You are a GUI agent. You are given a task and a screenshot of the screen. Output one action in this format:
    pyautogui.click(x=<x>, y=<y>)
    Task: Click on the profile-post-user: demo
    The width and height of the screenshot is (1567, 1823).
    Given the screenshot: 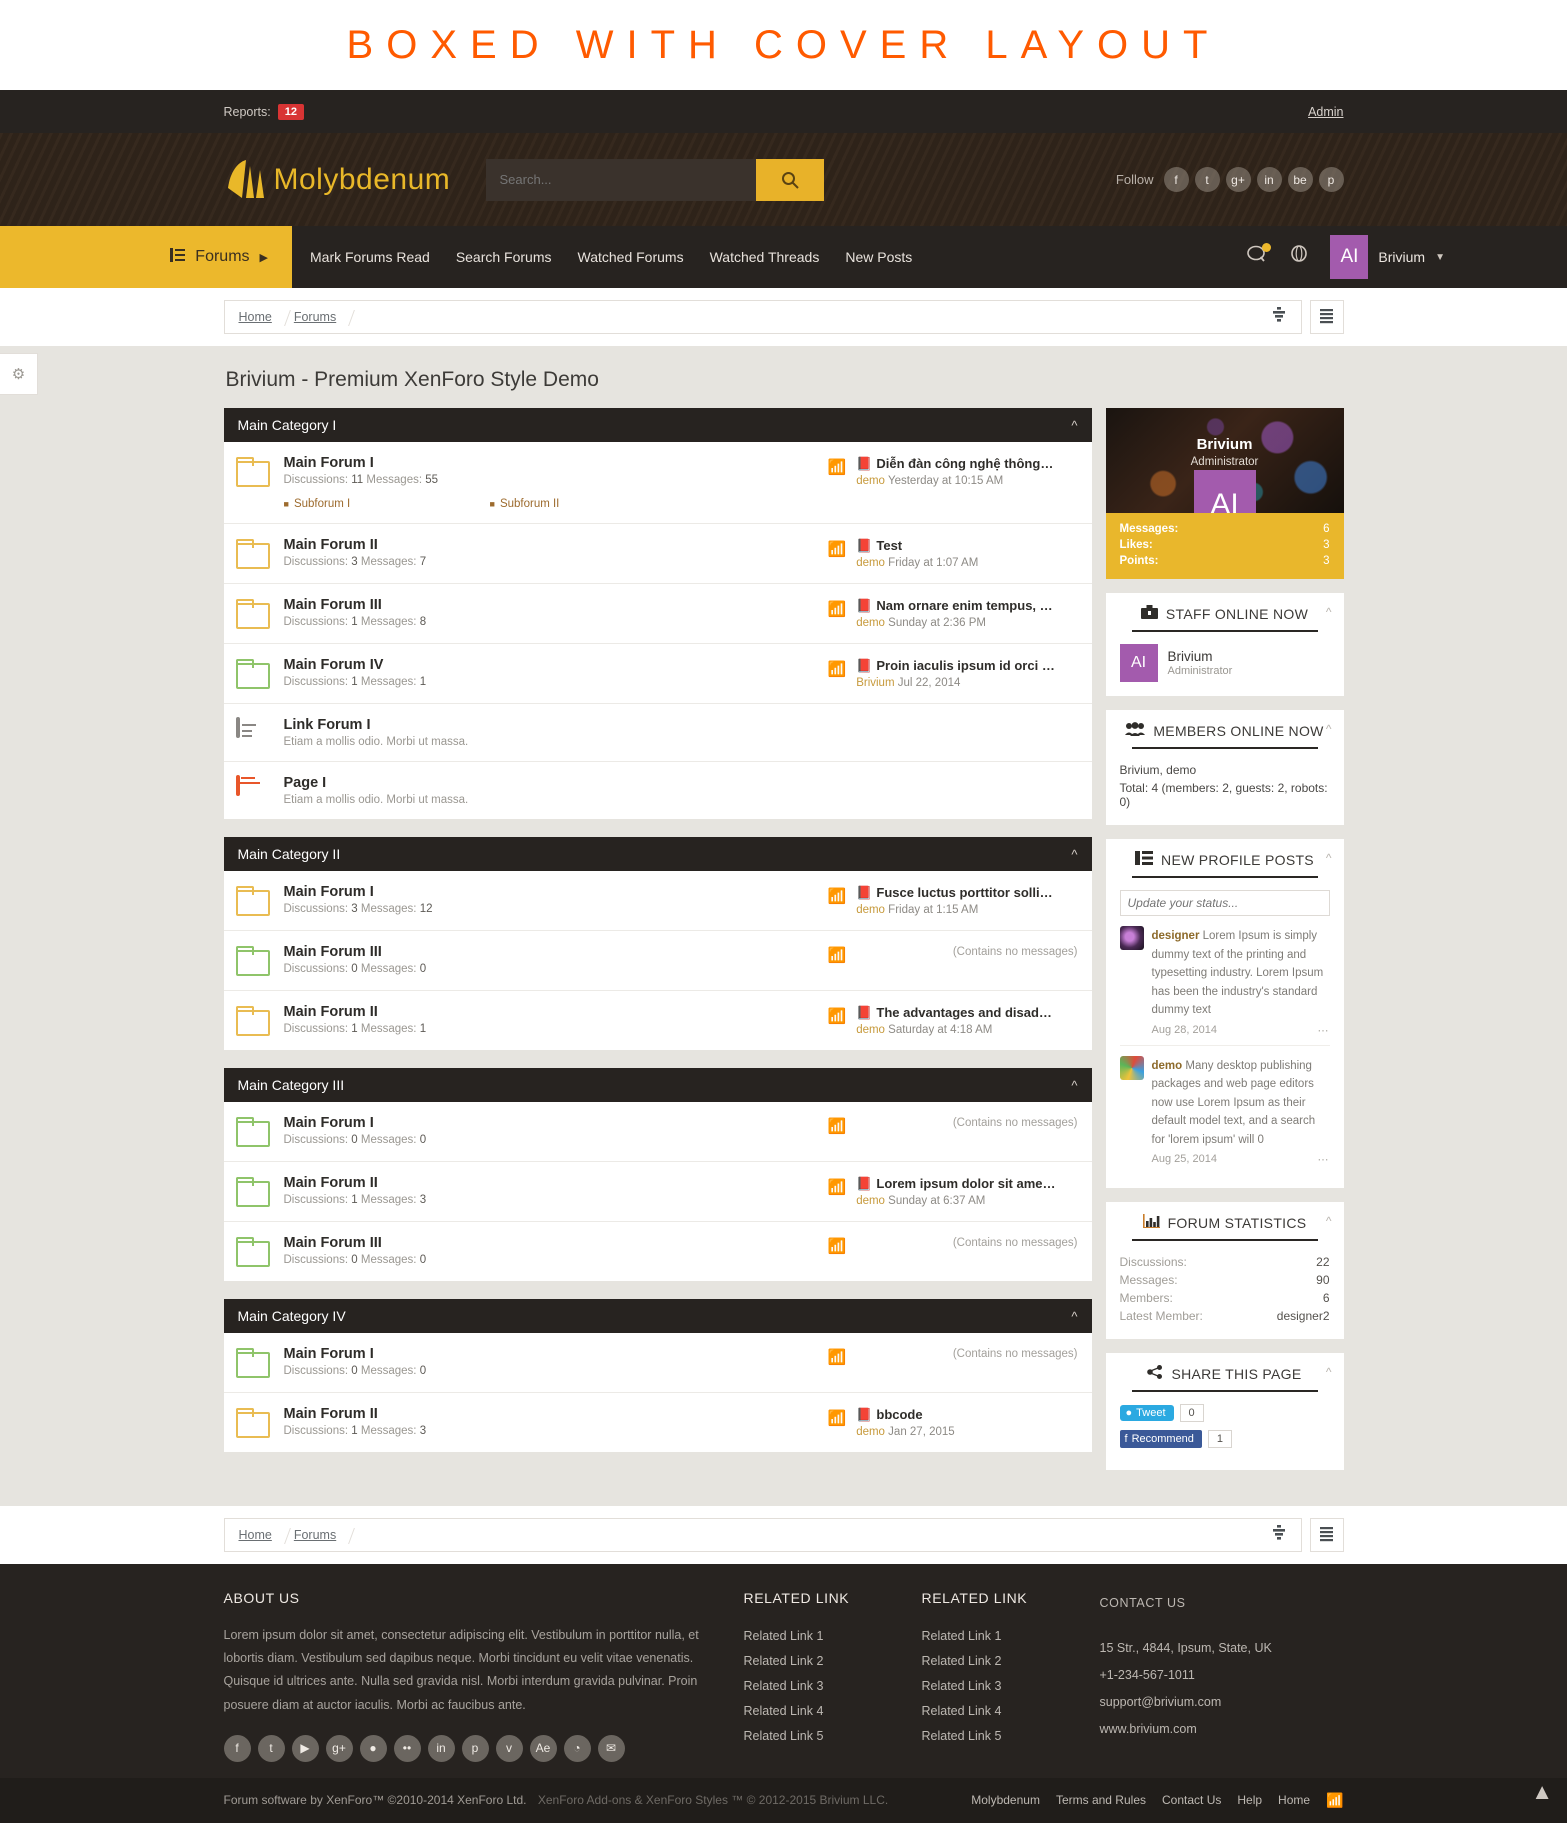 What is the action you would take?
    pyautogui.click(x=1167, y=1066)
    